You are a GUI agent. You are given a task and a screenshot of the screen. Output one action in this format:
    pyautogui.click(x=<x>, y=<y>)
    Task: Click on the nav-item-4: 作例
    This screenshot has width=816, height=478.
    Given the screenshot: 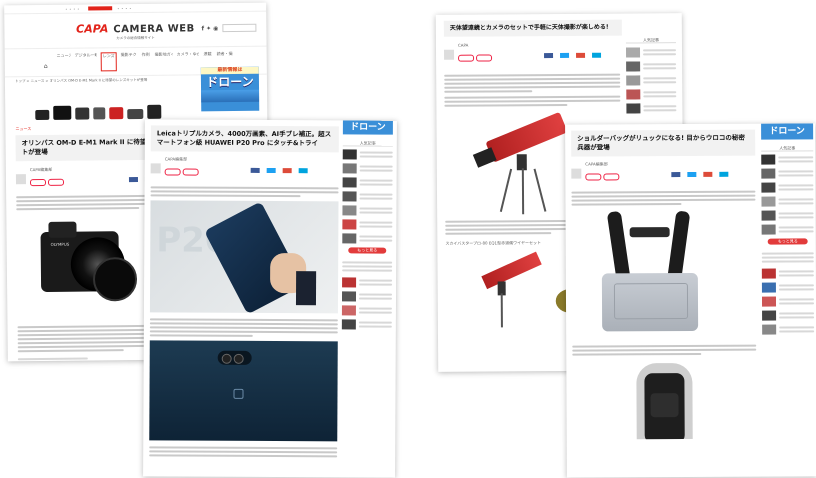 What is the action you would take?
    pyautogui.click(x=146, y=61)
    